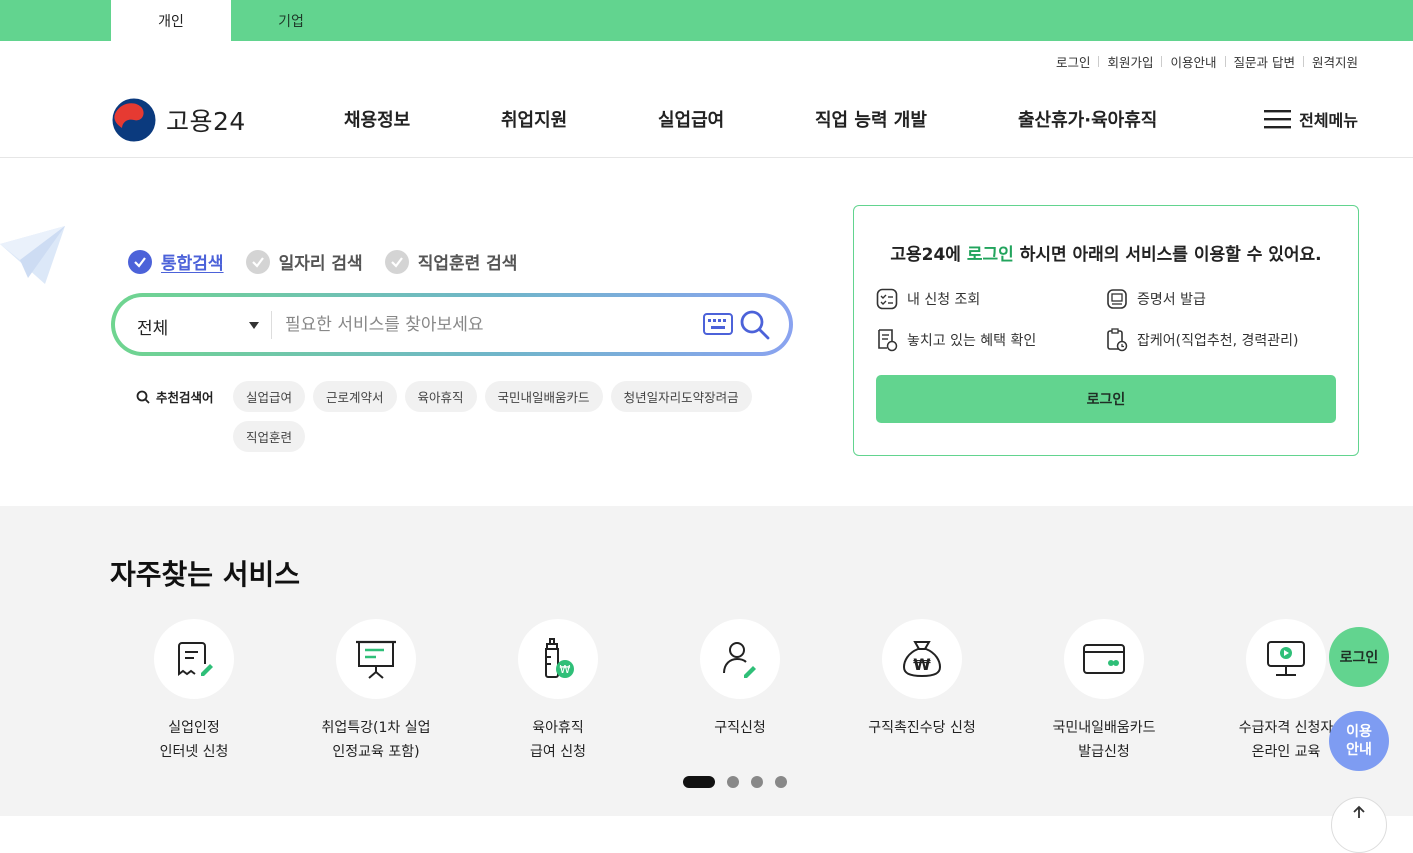 The height and width of the screenshot is (853, 1413). I want to click on missed-benefits-link: 놓치고 있는 혜택 확인, so click(956, 340).